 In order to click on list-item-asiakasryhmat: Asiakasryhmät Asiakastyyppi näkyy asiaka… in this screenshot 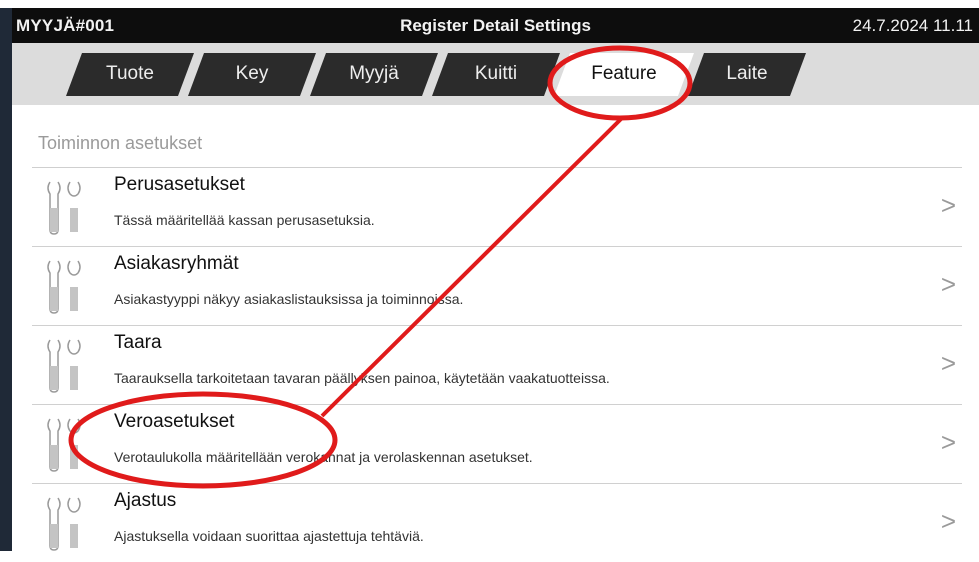, I will do `click(497, 286)`.